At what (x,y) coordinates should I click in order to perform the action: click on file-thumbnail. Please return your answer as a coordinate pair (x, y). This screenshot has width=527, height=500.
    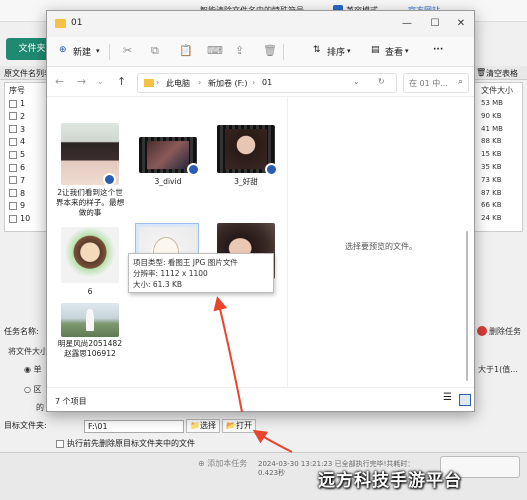
    Looking at the image, I should click on (90, 255).